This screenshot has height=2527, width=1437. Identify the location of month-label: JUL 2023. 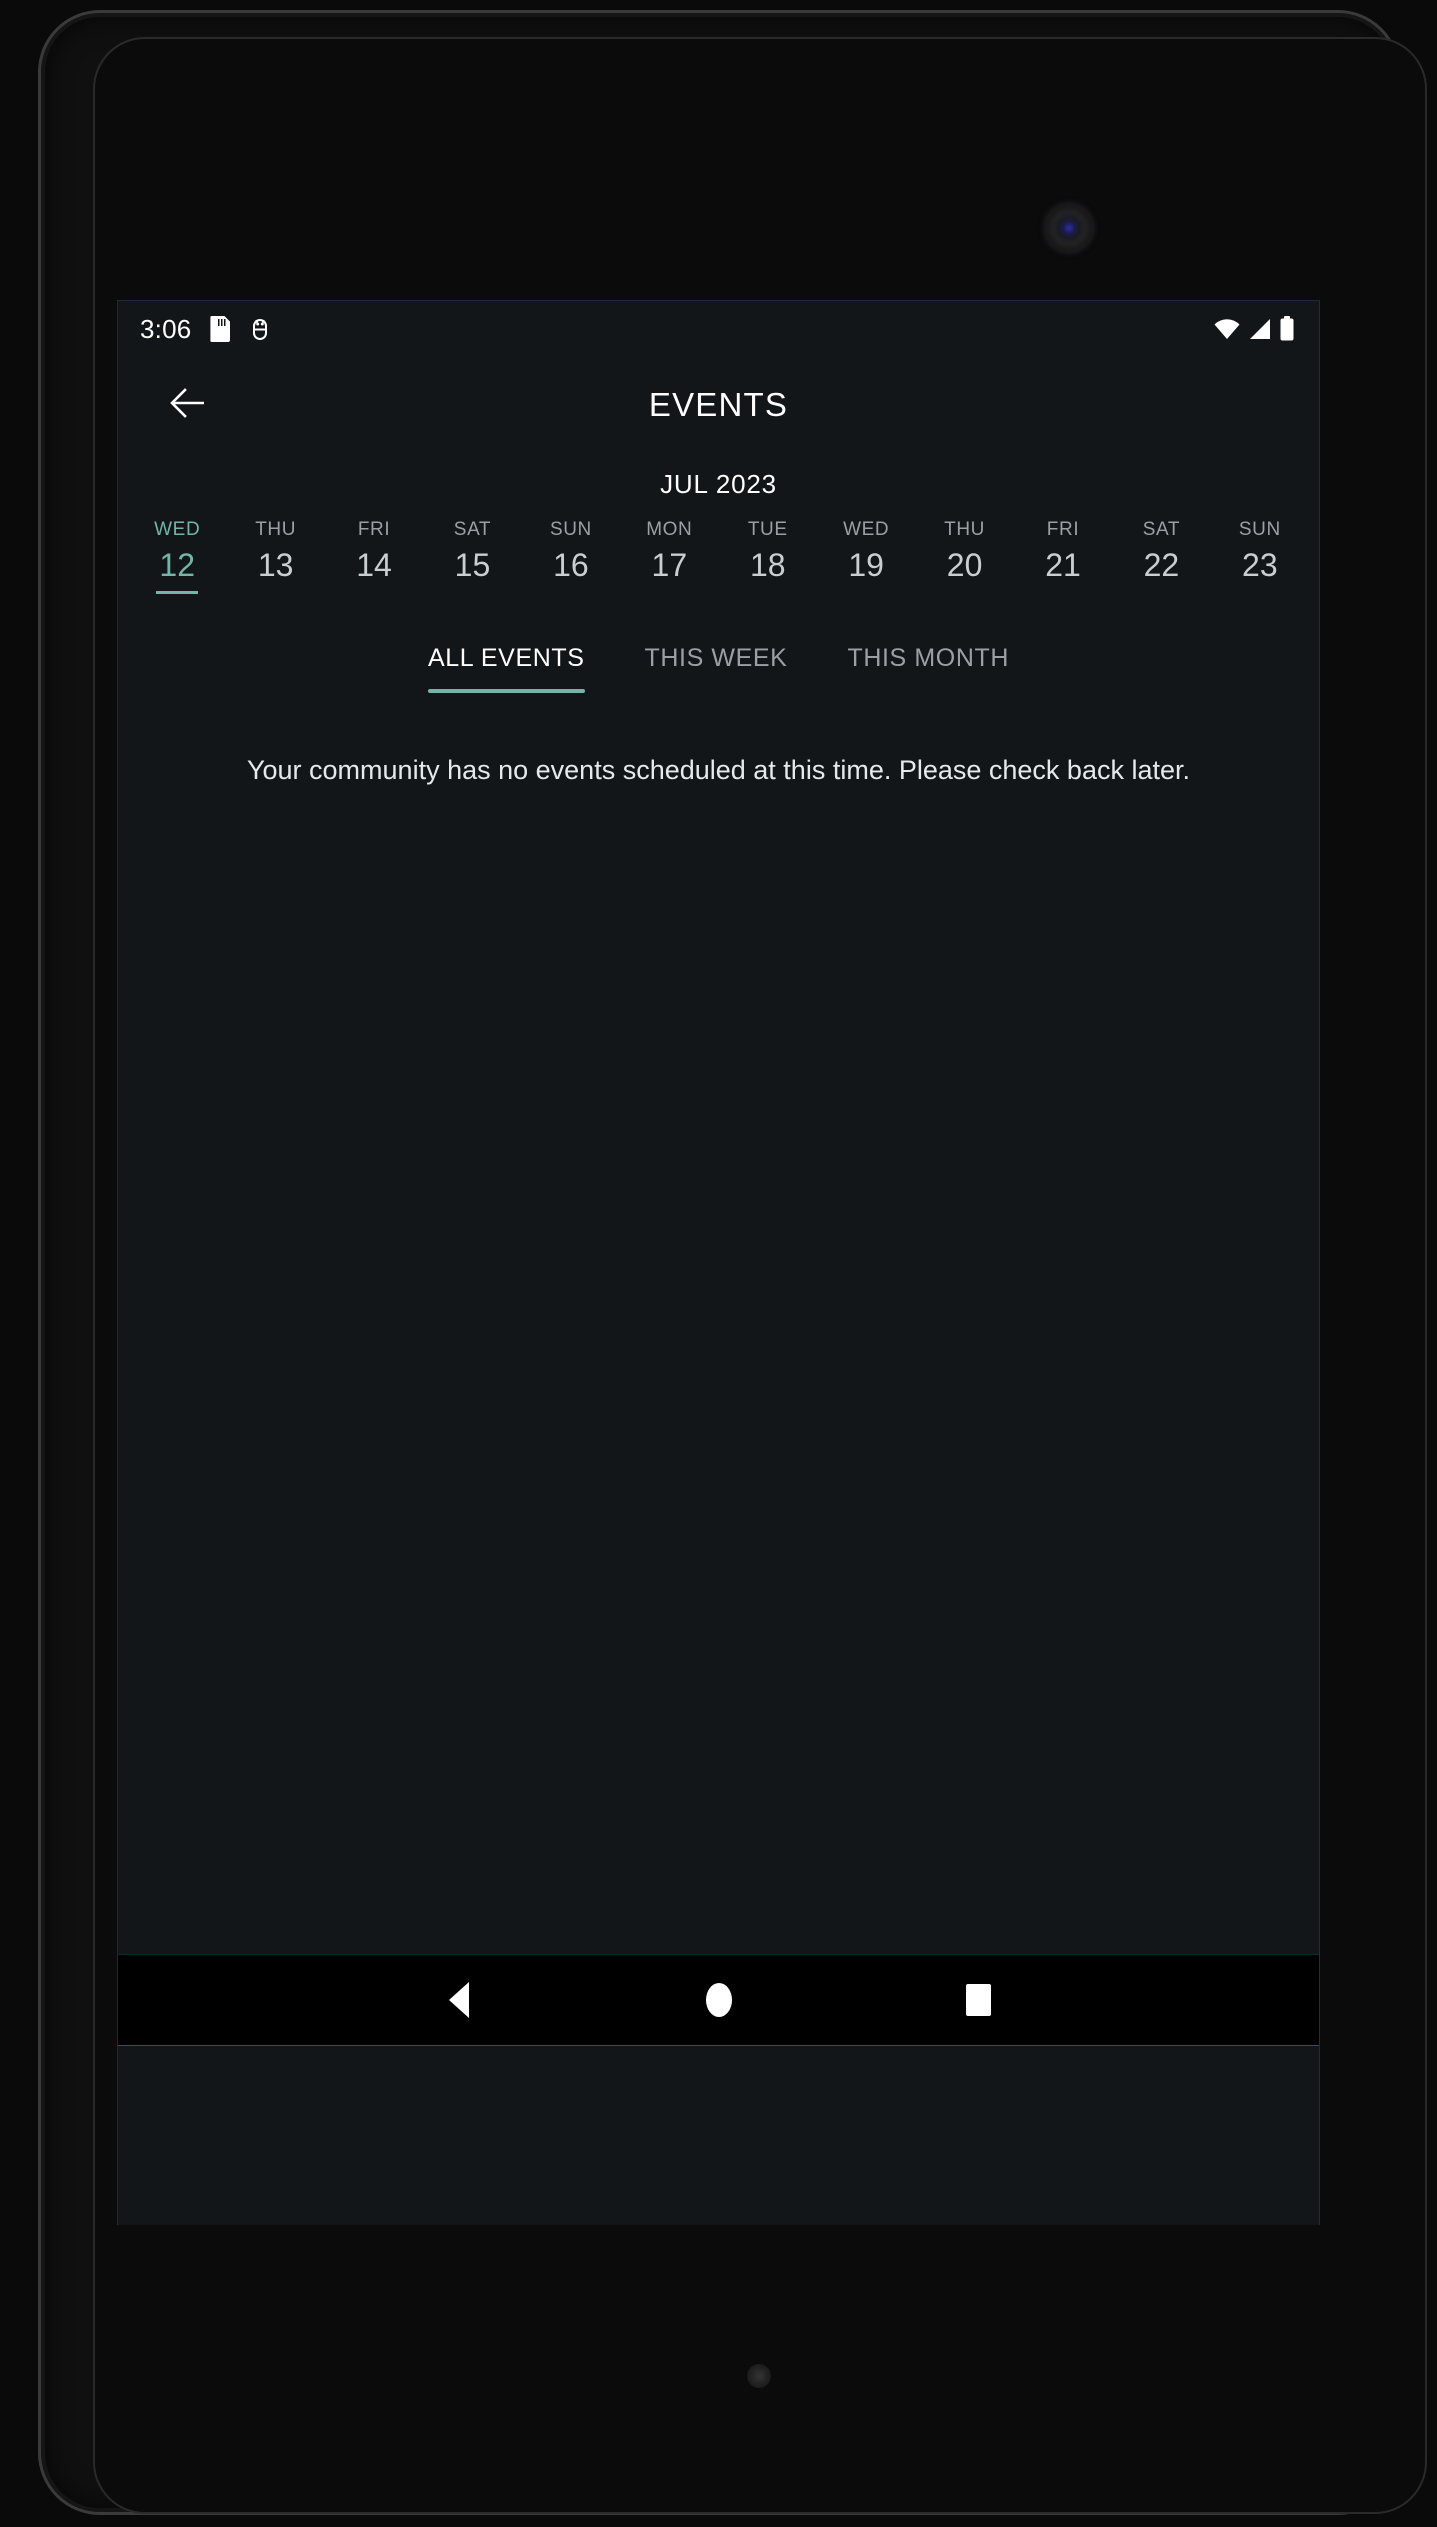
(718, 484).